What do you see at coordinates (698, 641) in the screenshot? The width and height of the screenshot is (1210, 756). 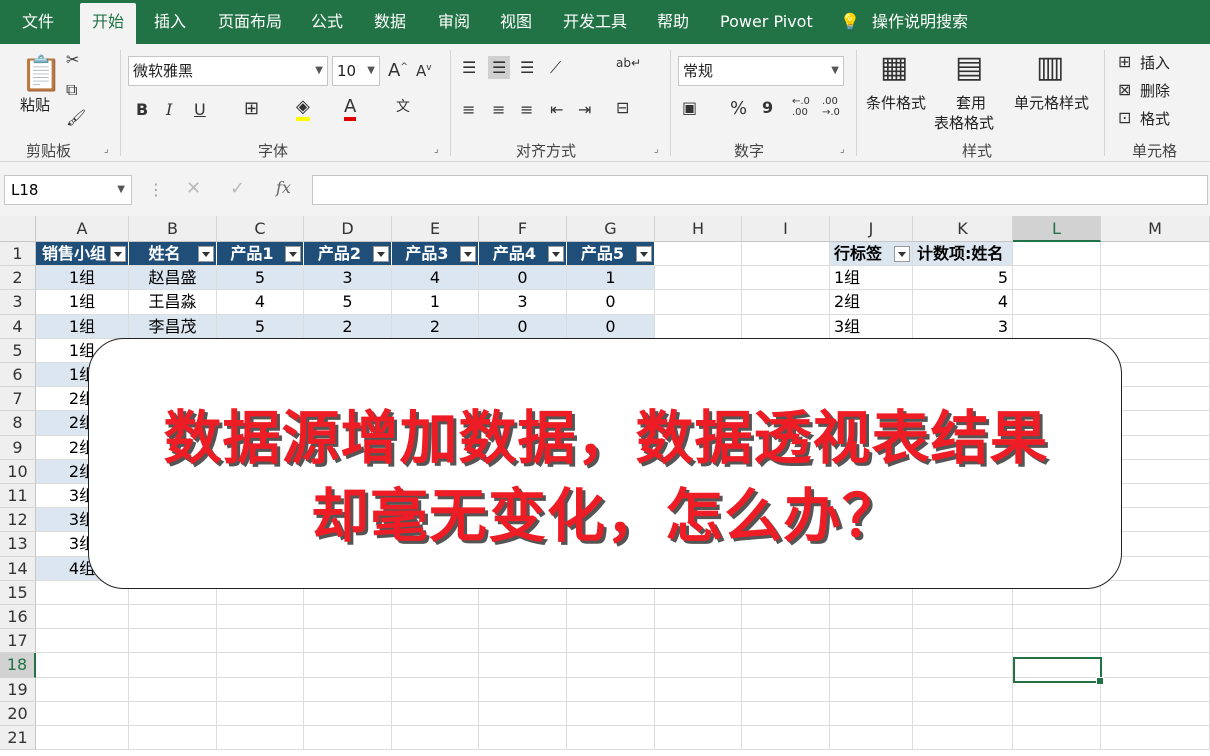 I see `cell-h17` at bounding box center [698, 641].